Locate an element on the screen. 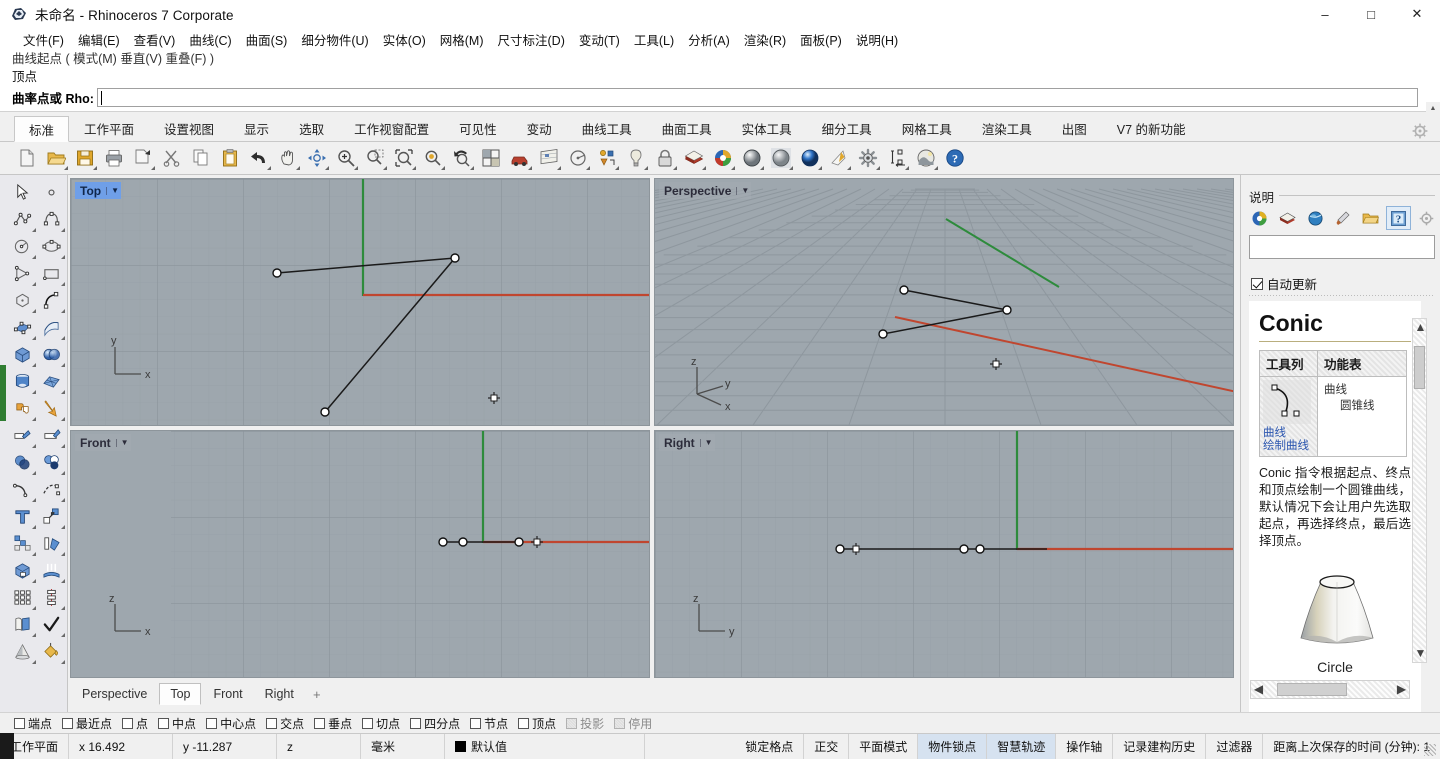  undo-icon is located at coordinates (259, 158).